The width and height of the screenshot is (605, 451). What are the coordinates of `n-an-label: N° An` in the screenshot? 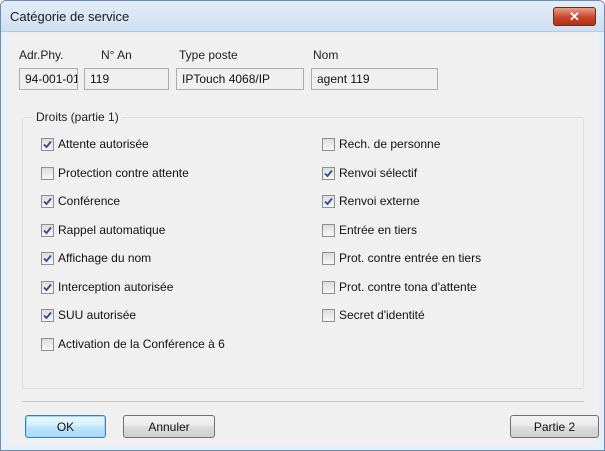 It's located at (116, 55).